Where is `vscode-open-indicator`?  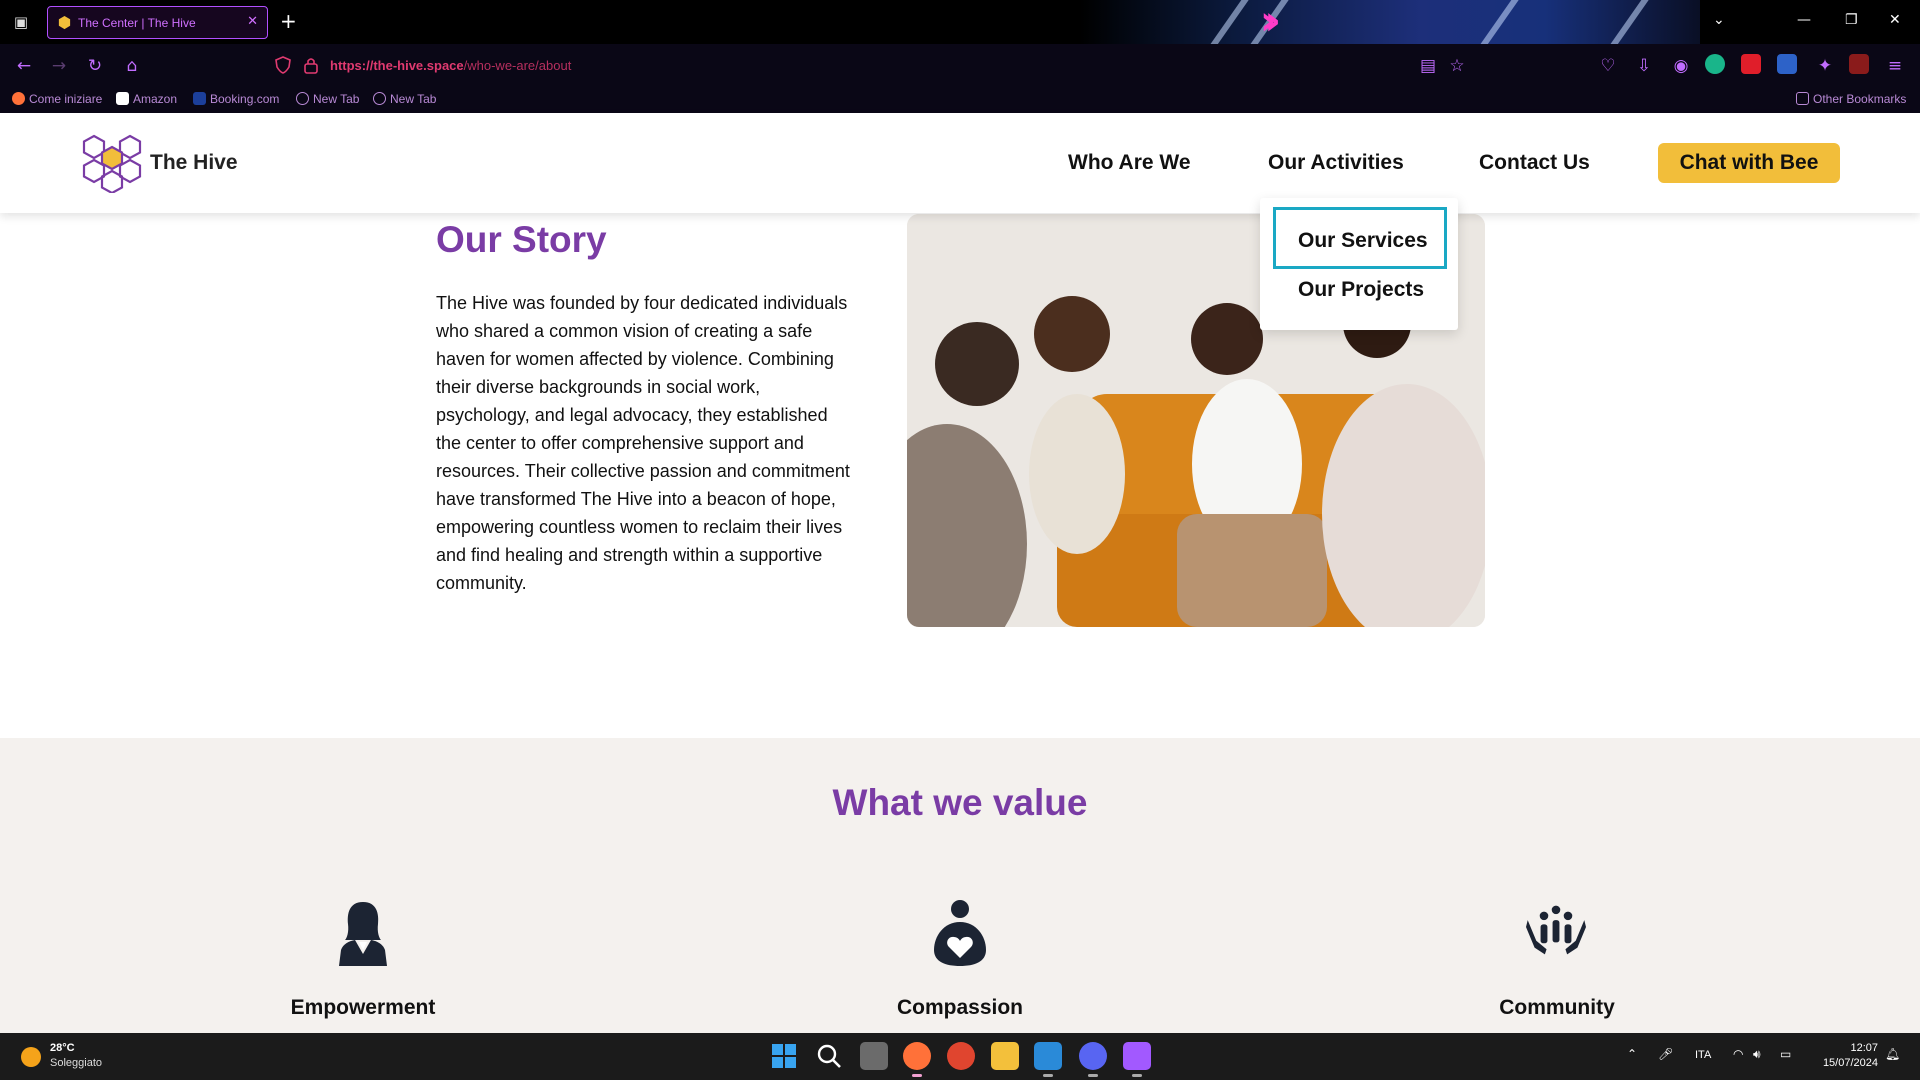
vscode-open-indicator is located at coordinates (1048, 1075).